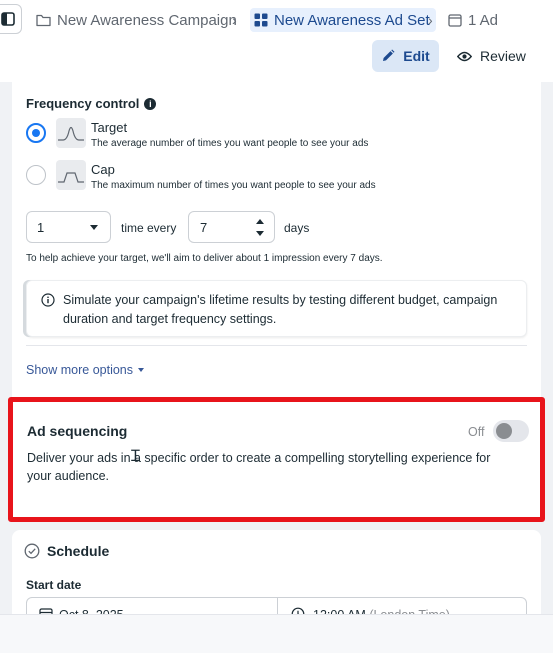  I want to click on review-label: Review, so click(503, 56).